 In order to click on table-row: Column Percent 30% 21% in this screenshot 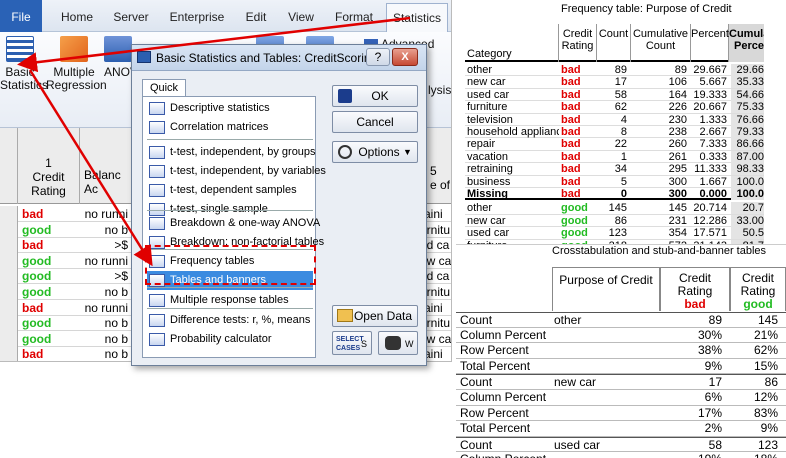, I will do `click(621, 336)`.